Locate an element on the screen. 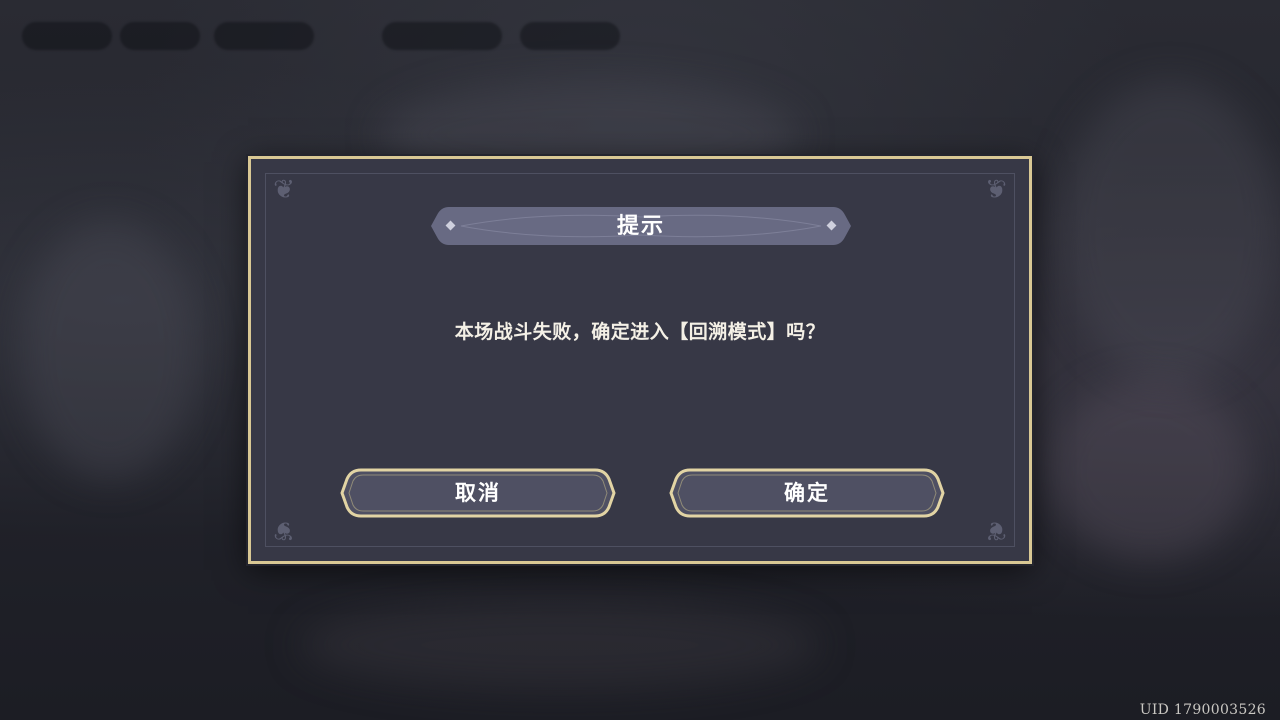  confirm-button: 确定 is located at coordinates (807, 493).